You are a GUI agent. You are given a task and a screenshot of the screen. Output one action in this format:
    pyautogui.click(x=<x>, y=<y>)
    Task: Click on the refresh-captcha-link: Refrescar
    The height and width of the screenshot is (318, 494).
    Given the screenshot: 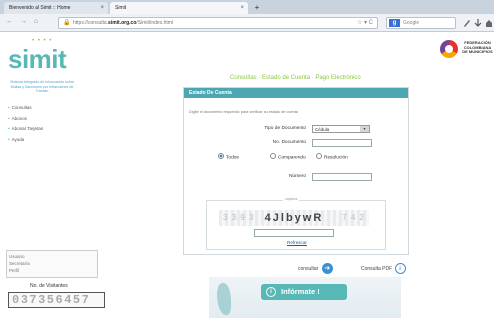 What is the action you would take?
    pyautogui.click(x=297, y=242)
    